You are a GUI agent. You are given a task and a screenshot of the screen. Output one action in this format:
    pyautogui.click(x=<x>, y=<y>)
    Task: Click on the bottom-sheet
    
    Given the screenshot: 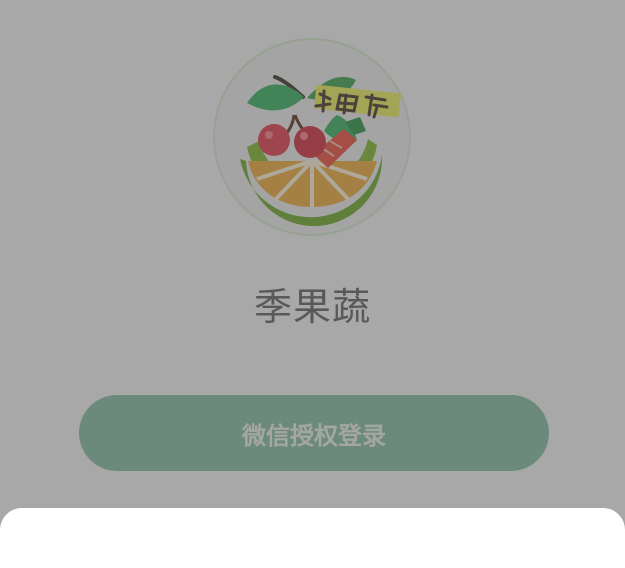 What is the action you would take?
    pyautogui.click(x=312, y=538)
    